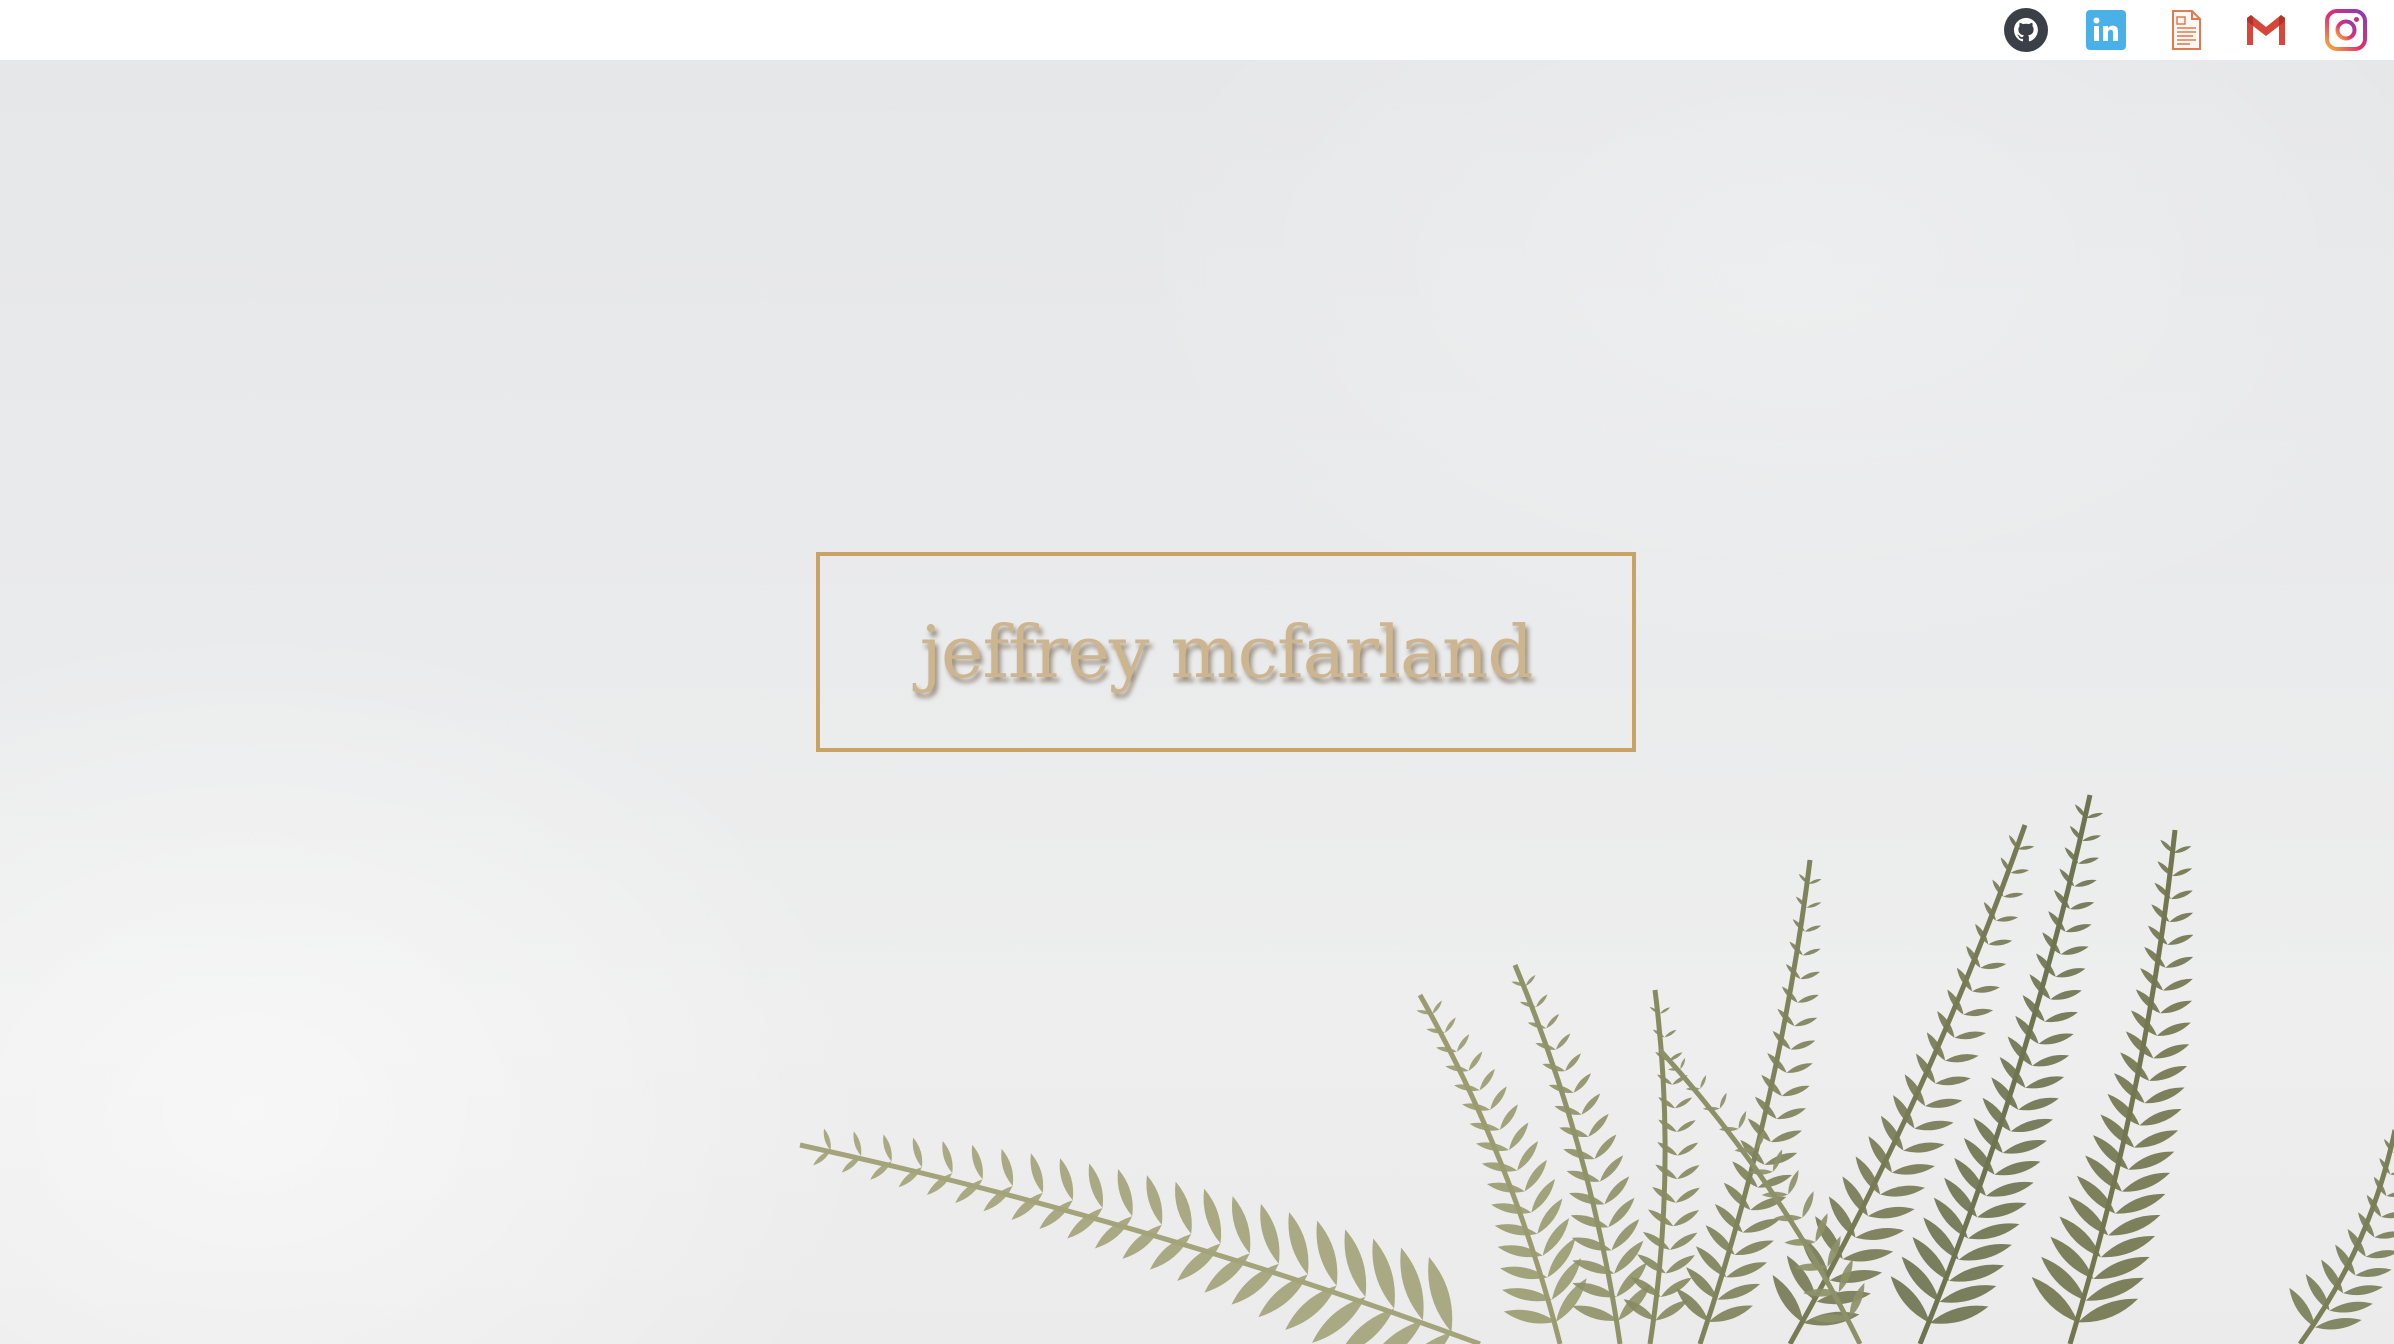 This screenshot has width=2394, height=1344. Describe the element at coordinates (2186, 30) in the screenshot. I see `resume-document-icon` at that location.